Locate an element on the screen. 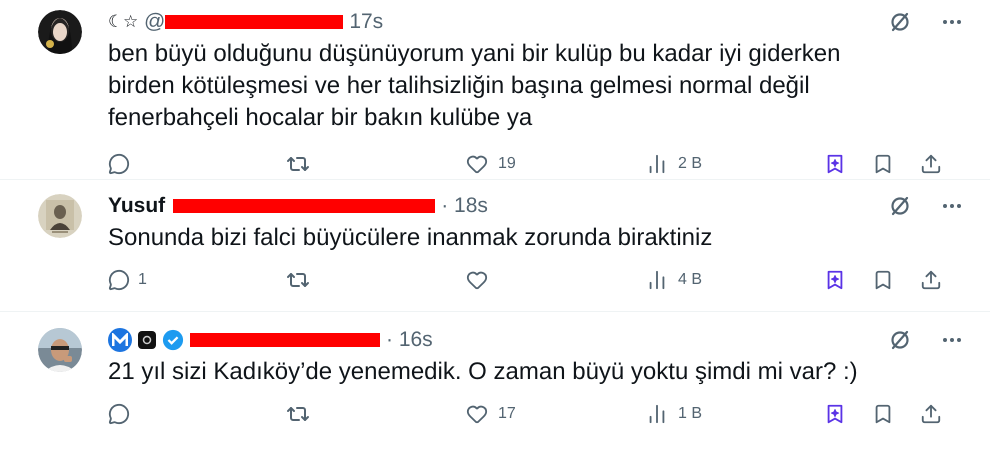  m-logo-icon is located at coordinates (120, 340).